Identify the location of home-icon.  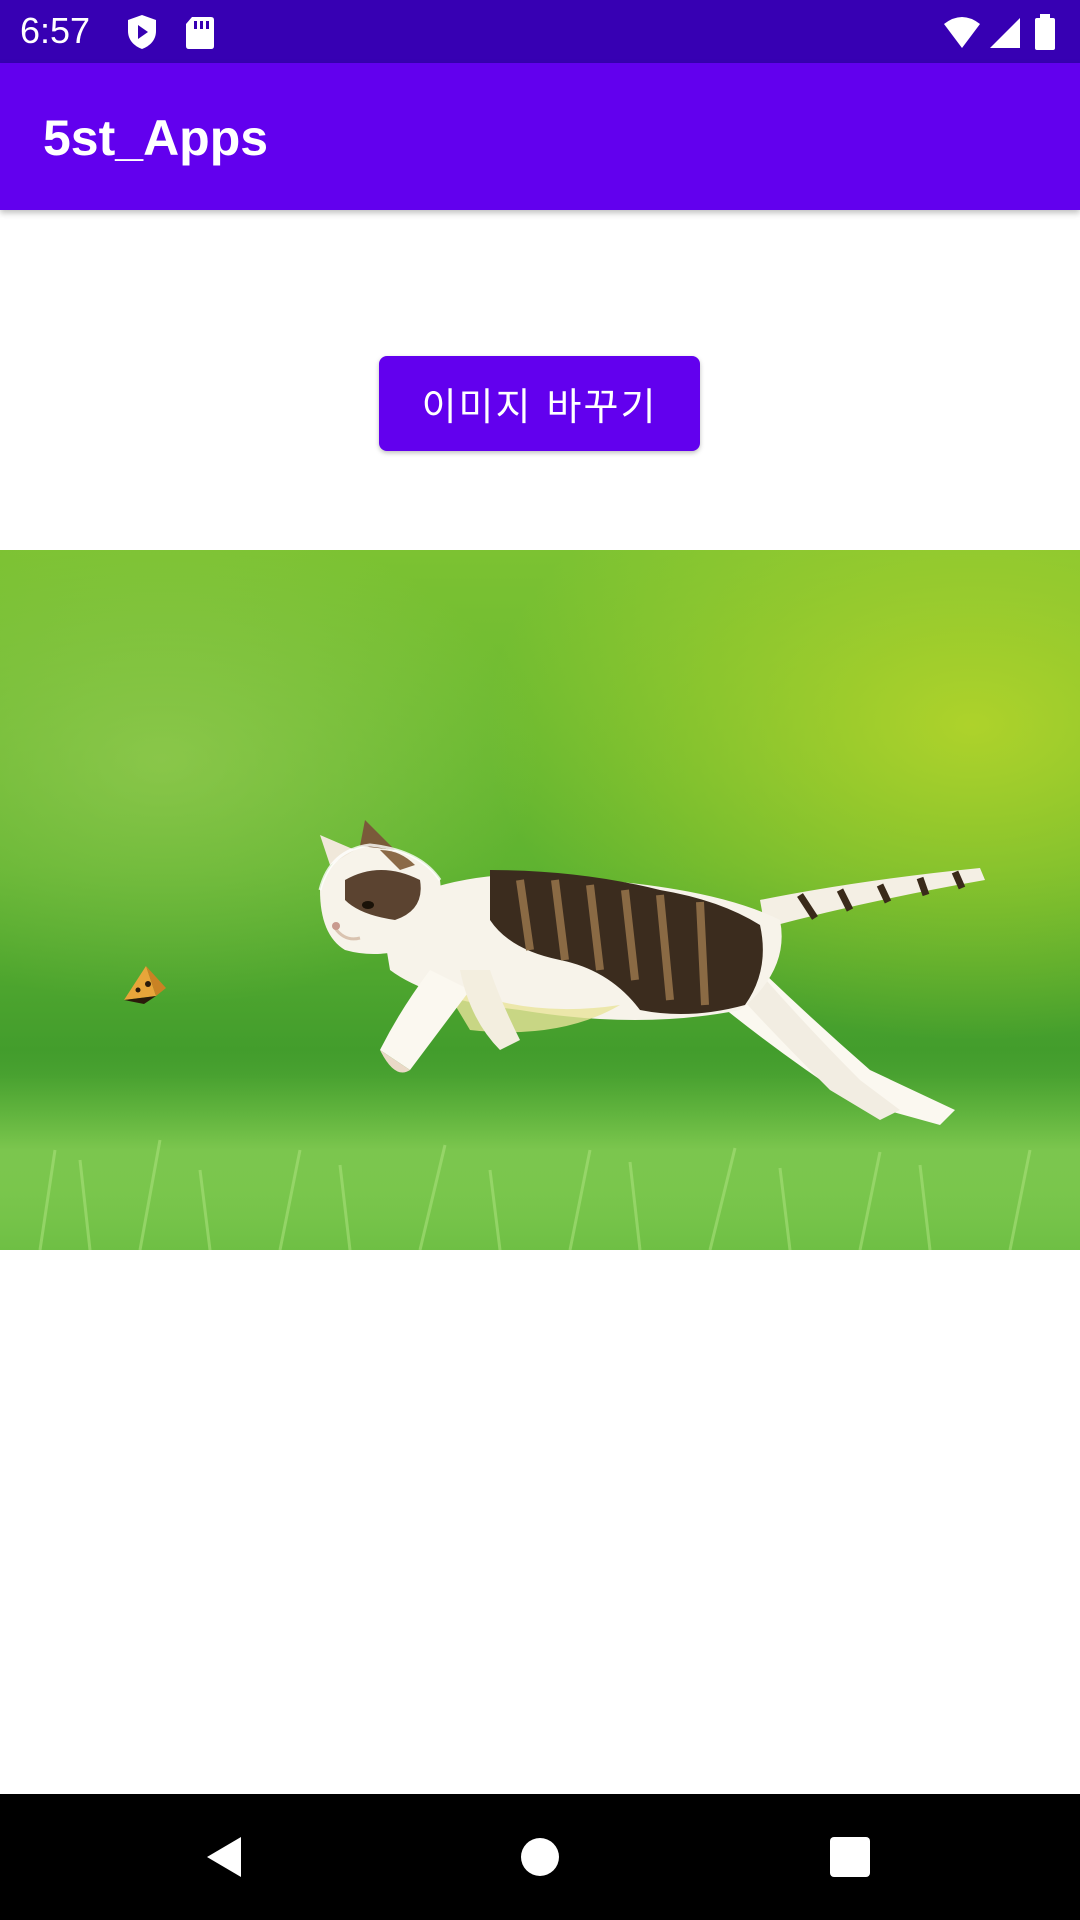
(540, 1857).